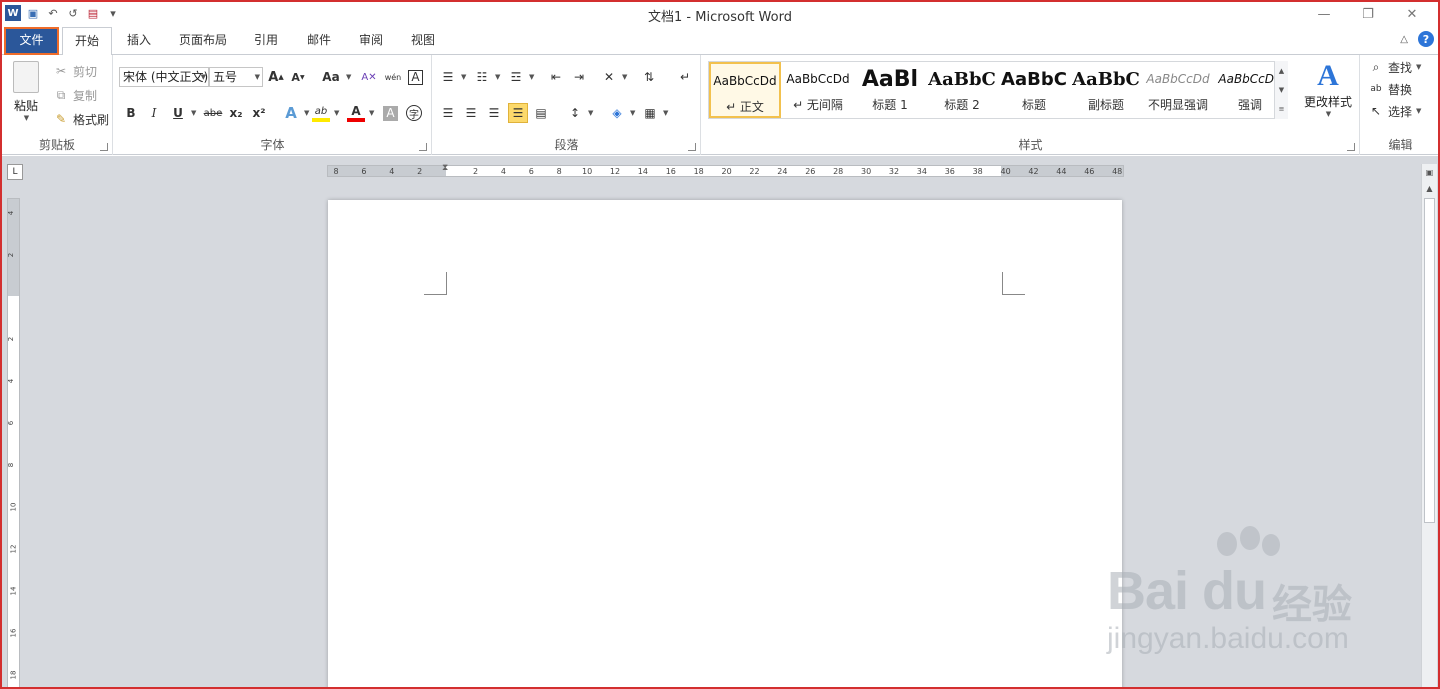 Image resolution: width=1440 pixels, height=689 pixels. I want to click on gallery-scroll: ▲ ▼ ≡, so click(1281, 90).